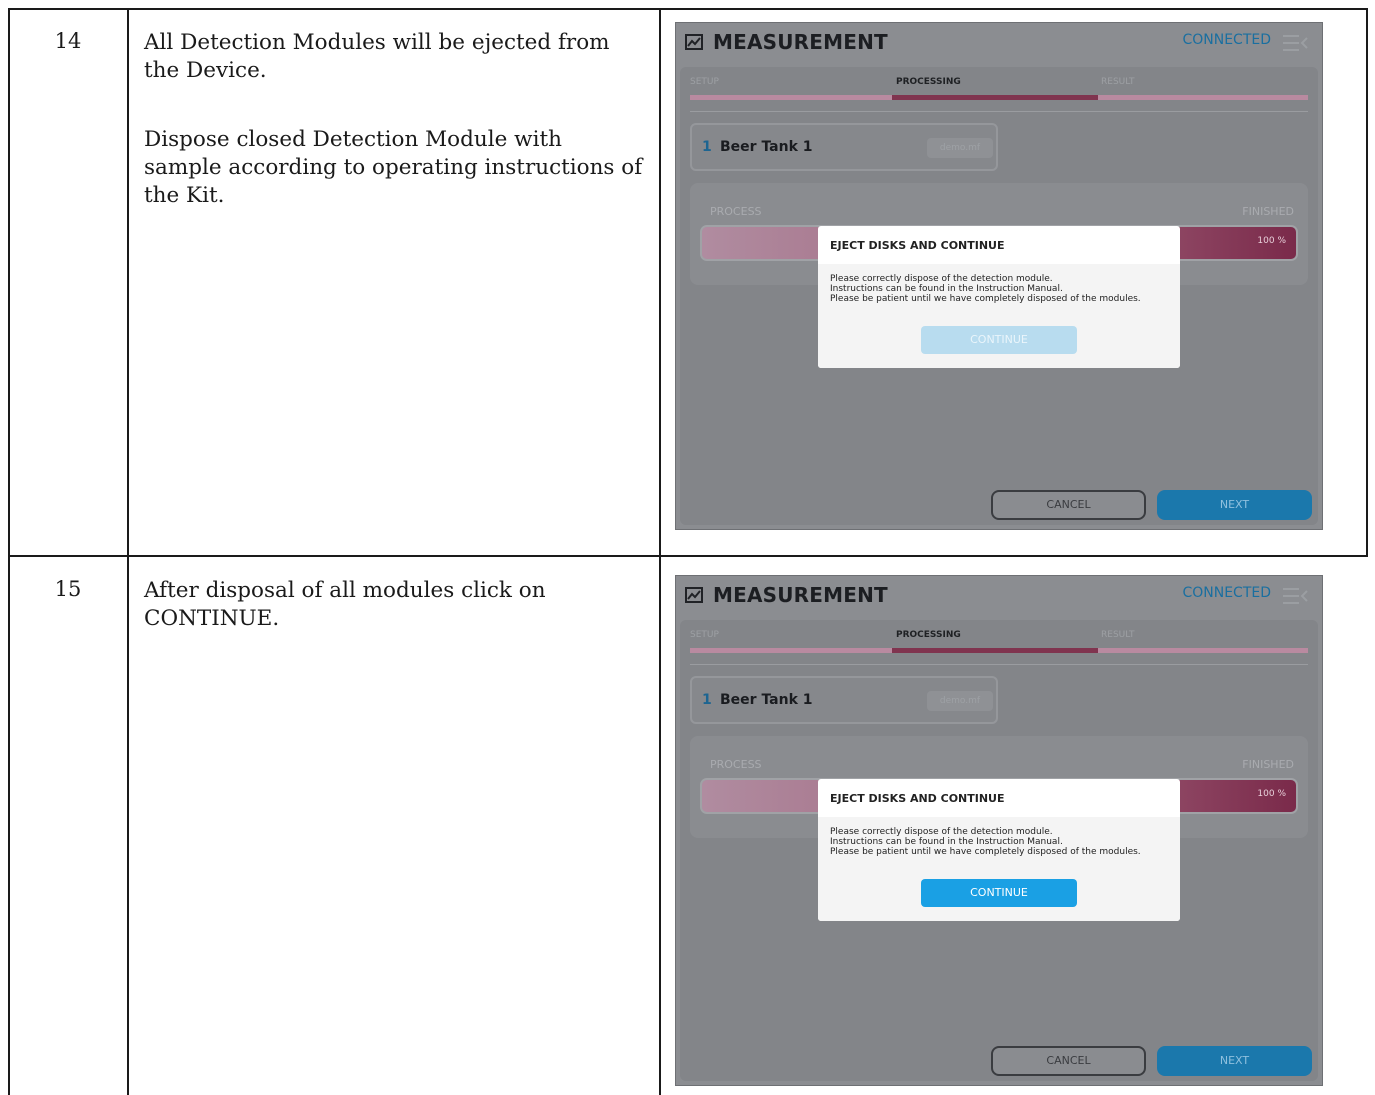 The image size is (1375, 1095). What do you see at coordinates (68, 41) in the screenshot?
I see `step-number: 14` at bounding box center [68, 41].